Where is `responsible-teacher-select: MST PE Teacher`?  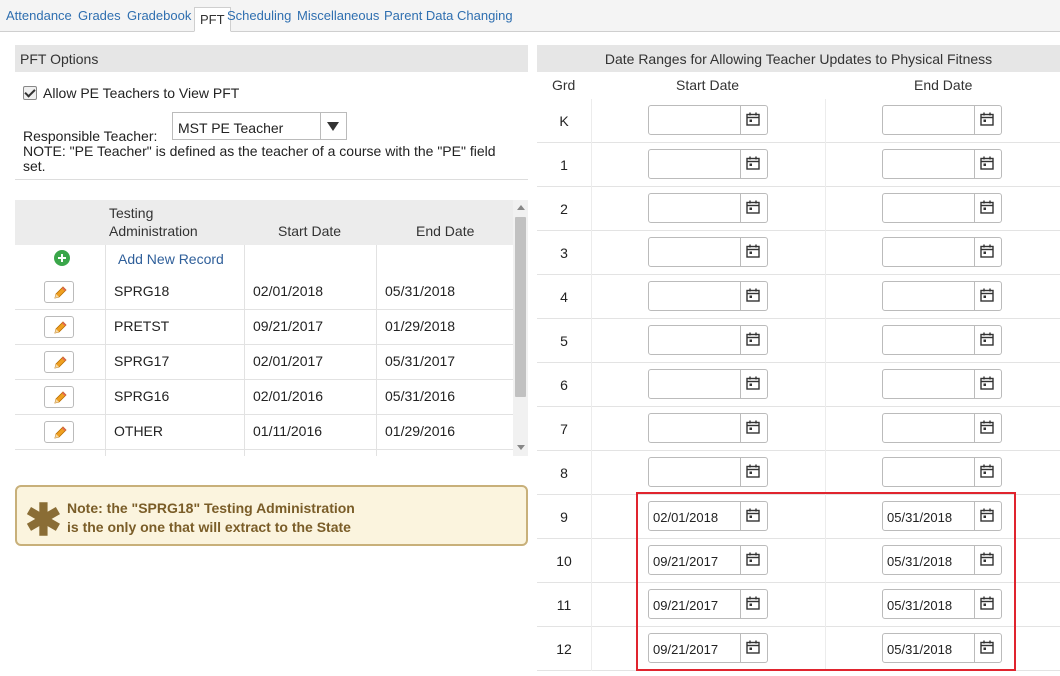
responsible-teacher-select: MST PE Teacher is located at coordinates (259, 126).